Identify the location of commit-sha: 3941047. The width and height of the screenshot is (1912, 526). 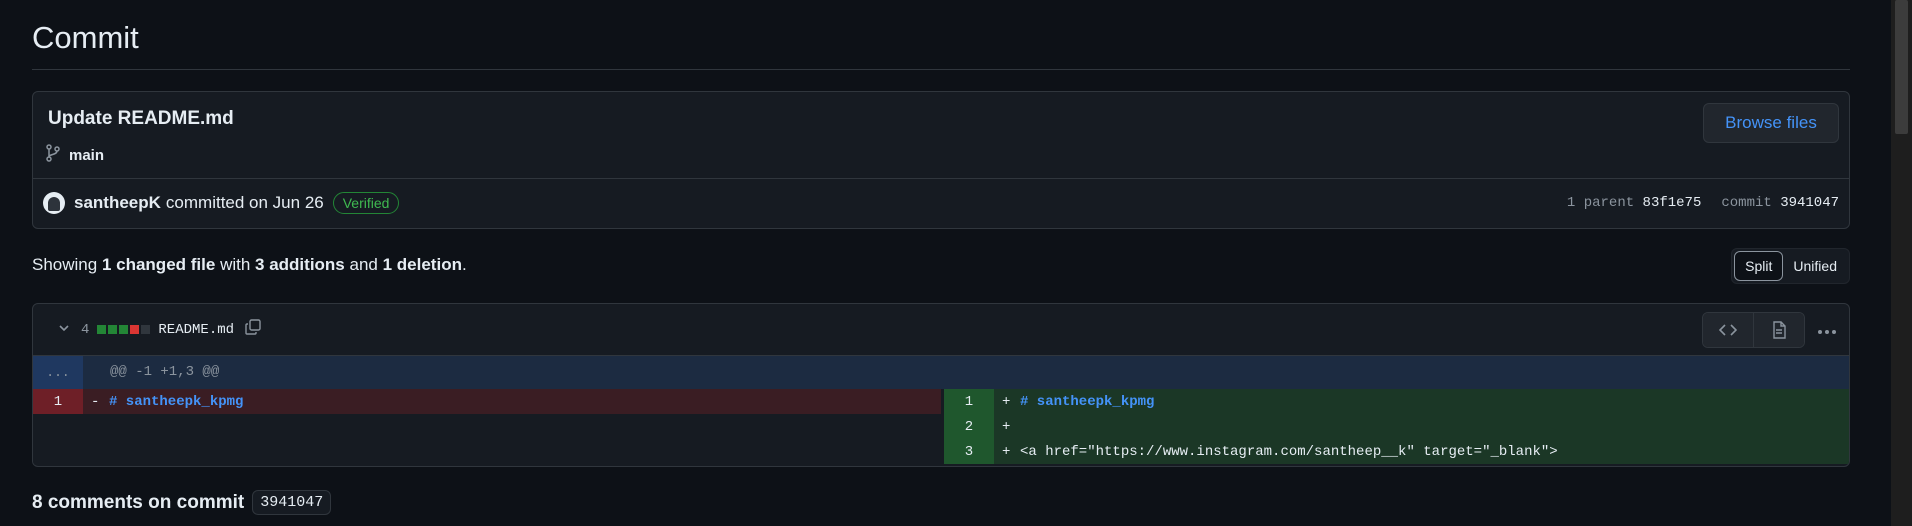
(1809, 203).